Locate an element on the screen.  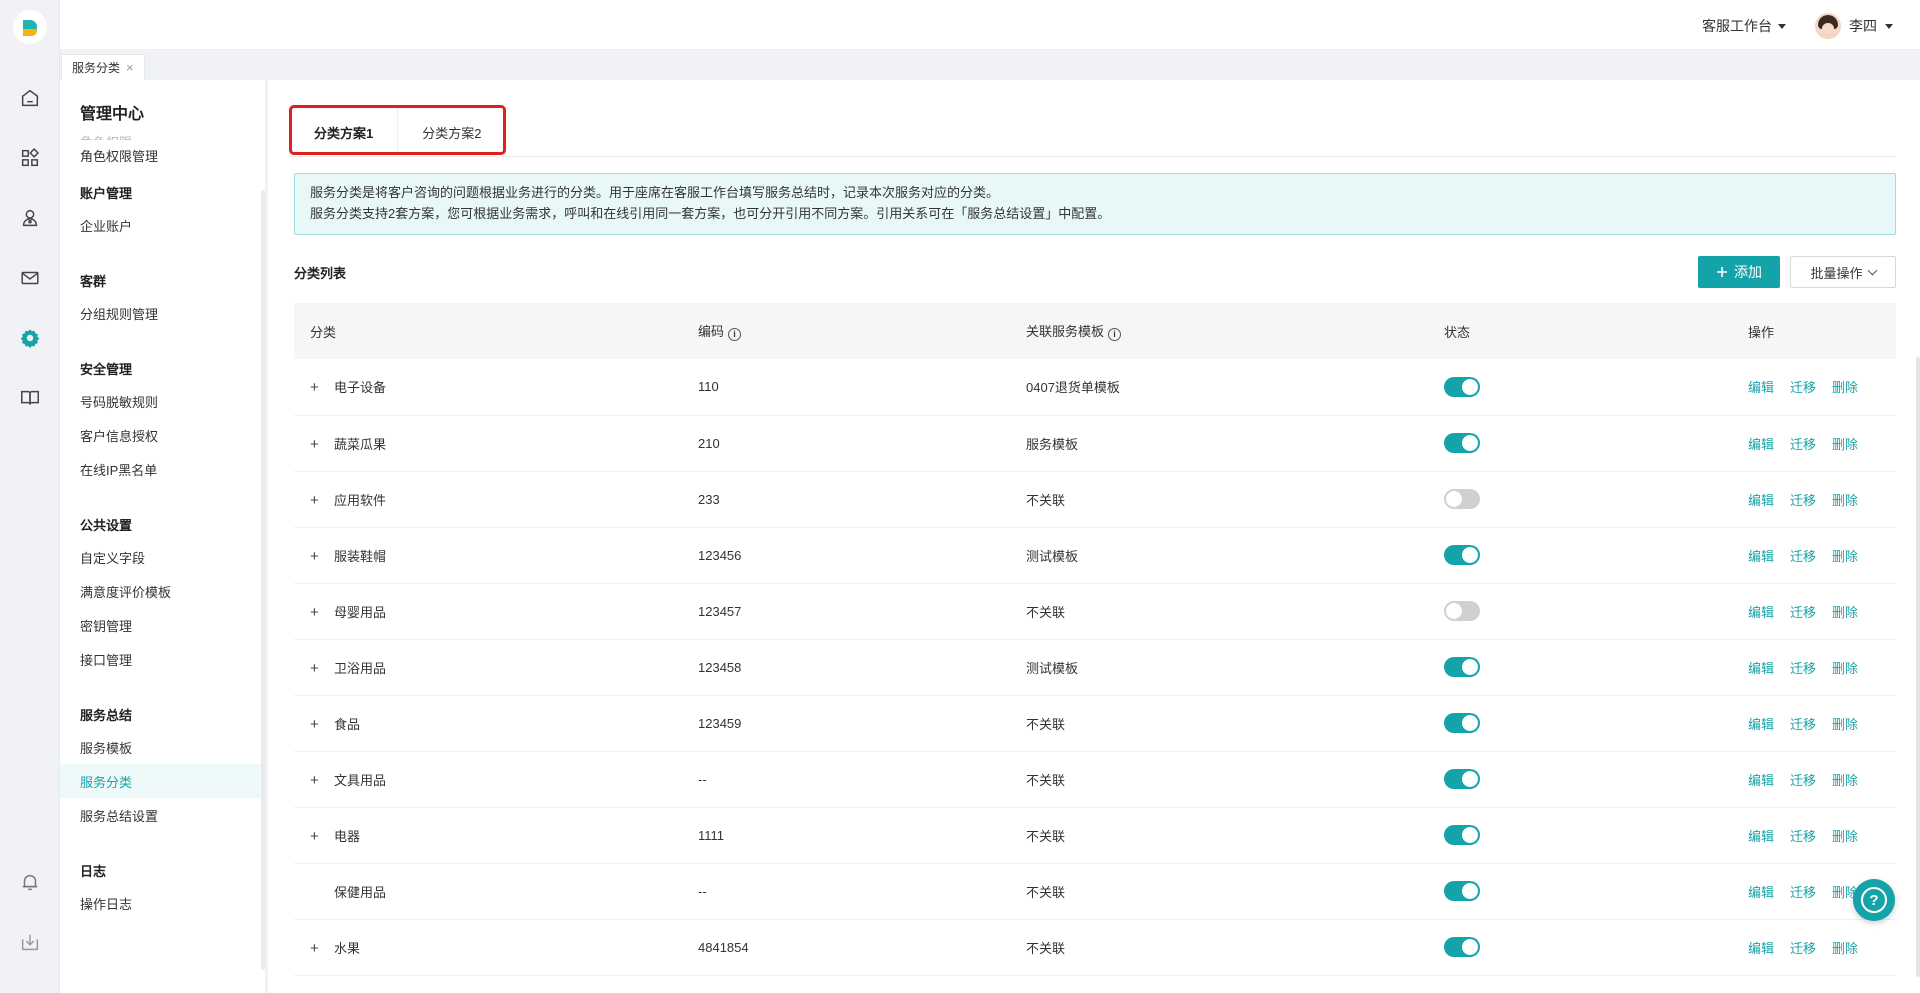
avatar is located at coordinates (1828, 26).